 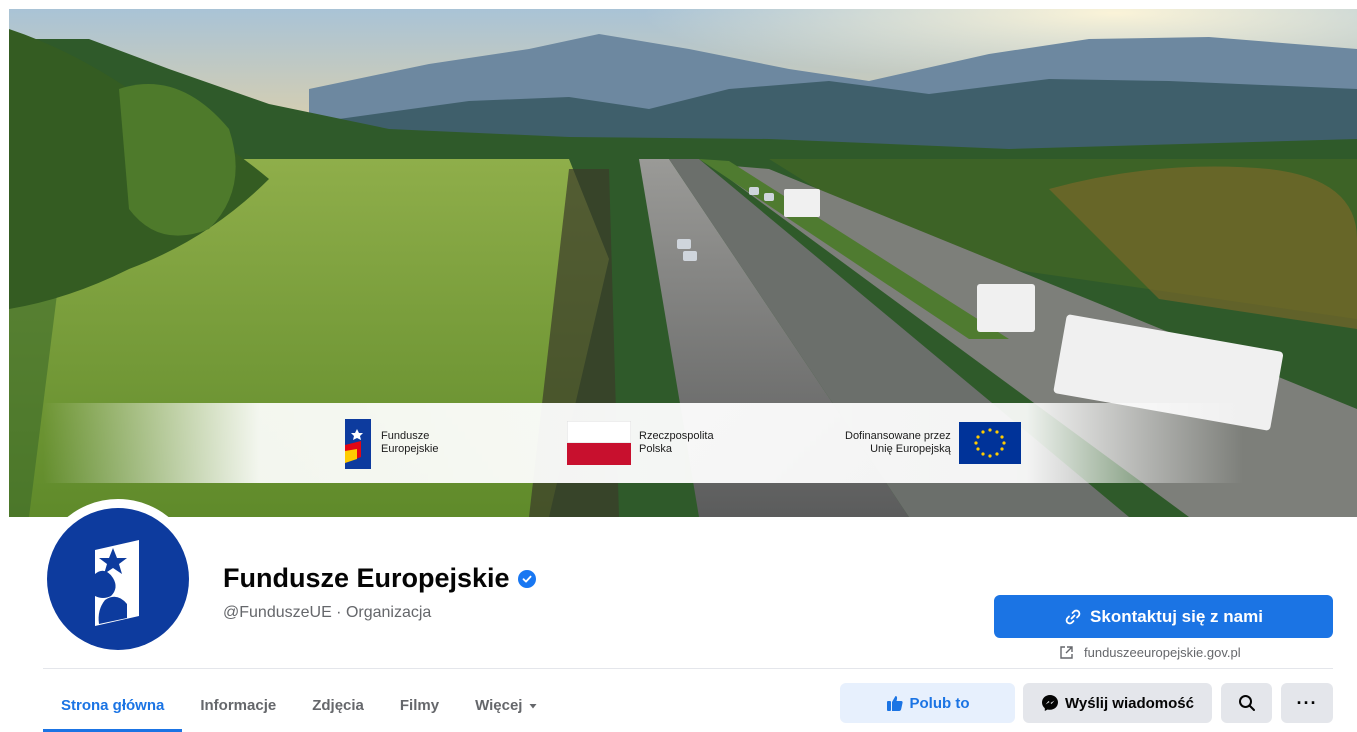 What do you see at coordinates (656, 449) in the screenshot?
I see `pl-logo-line2: Polska` at bounding box center [656, 449].